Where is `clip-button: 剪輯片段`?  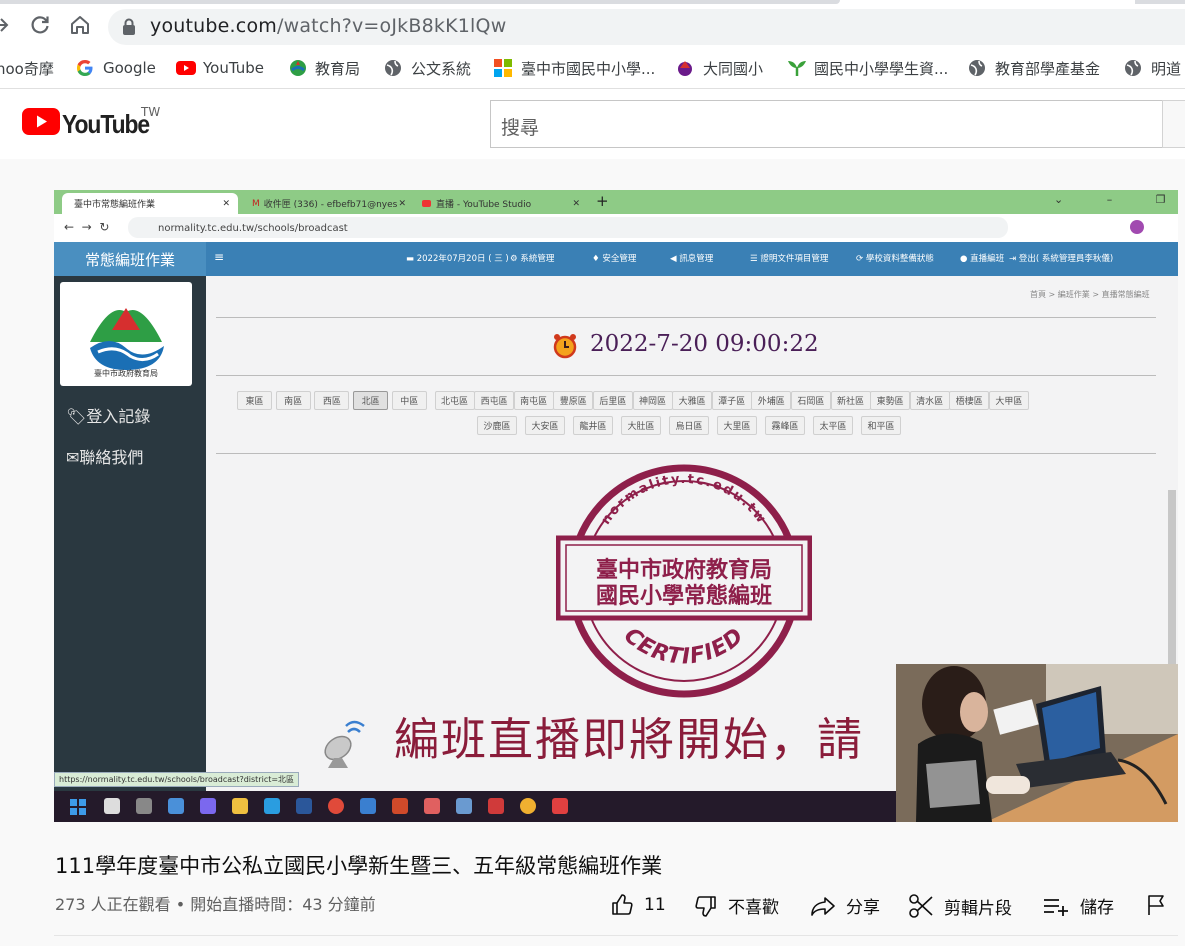 clip-button: 剪輯片段 is located at coordinates (960, 906).